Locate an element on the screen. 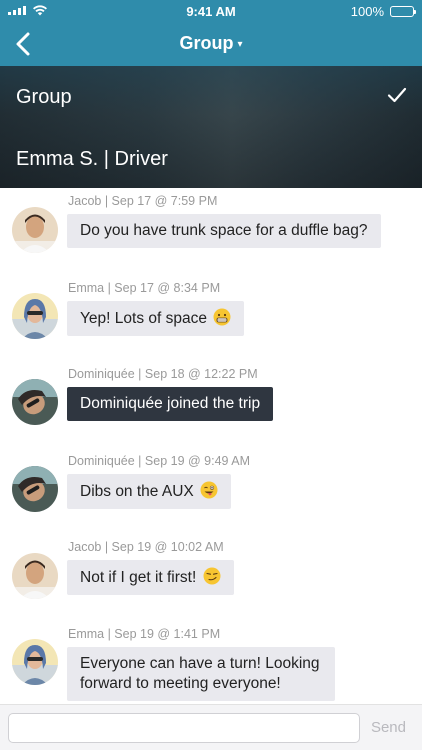  status-right: 100% is located at coordinates (383, 11).